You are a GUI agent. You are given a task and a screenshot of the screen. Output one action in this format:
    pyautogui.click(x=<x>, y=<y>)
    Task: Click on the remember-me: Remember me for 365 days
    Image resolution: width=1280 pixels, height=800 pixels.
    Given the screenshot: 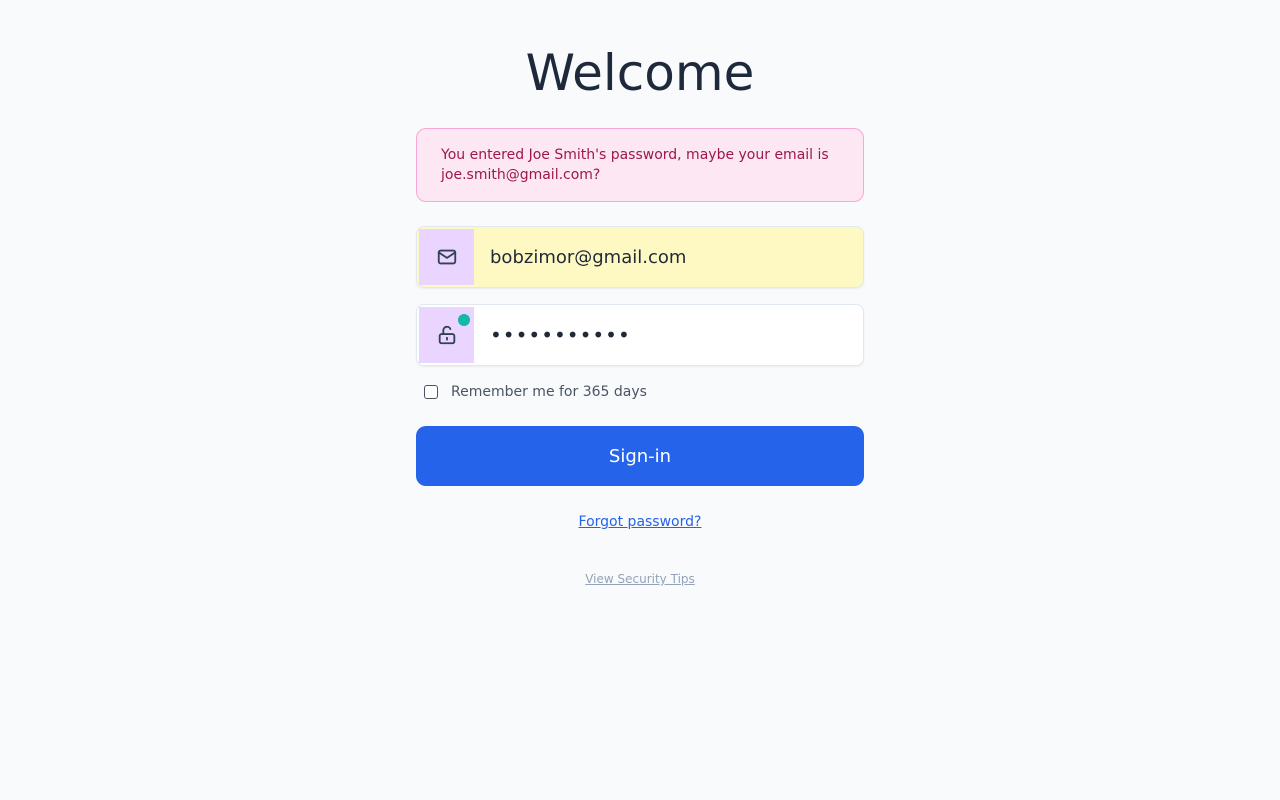 What is the action you would take?
    pyautogui.click(x=535, y=392)
    